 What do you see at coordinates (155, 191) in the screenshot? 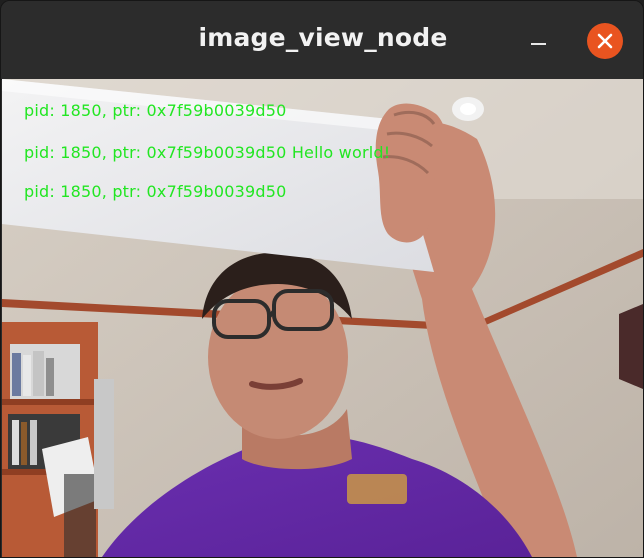
I see `overlay-text-line-3: pid: 1850, ptr: 0x7f59b0039d50` at bounding box center [155, 191].